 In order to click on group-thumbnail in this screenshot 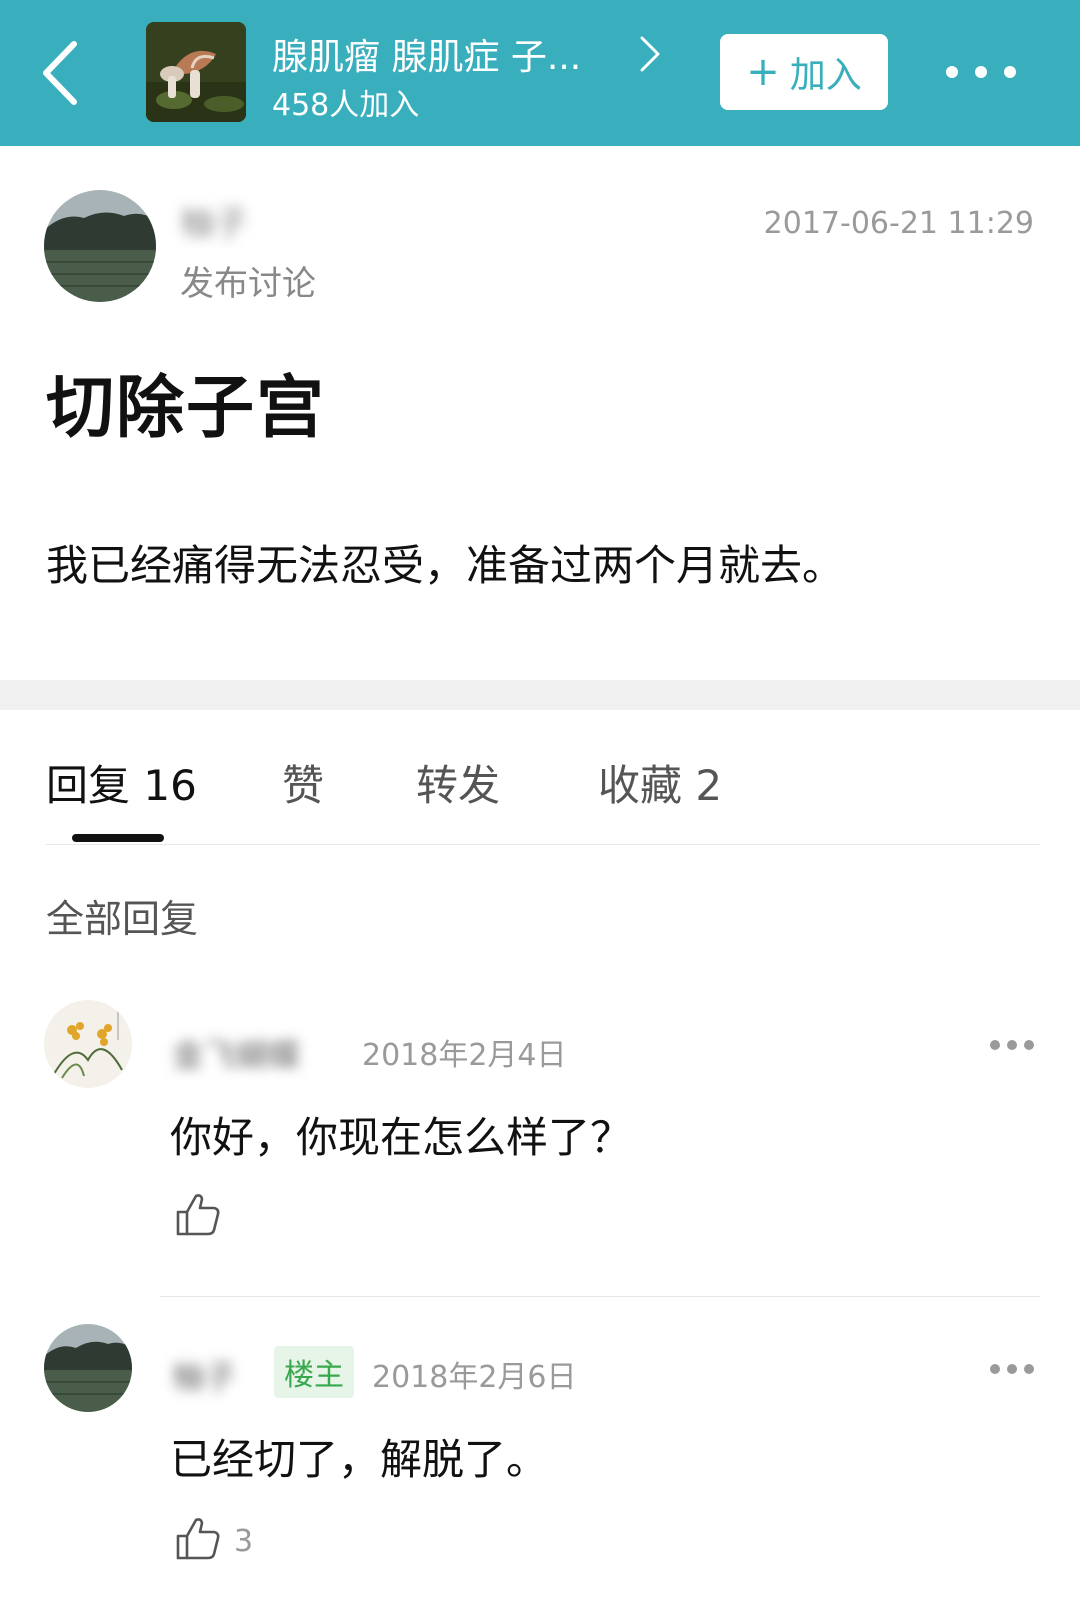, I will do `click(196, 72)`.